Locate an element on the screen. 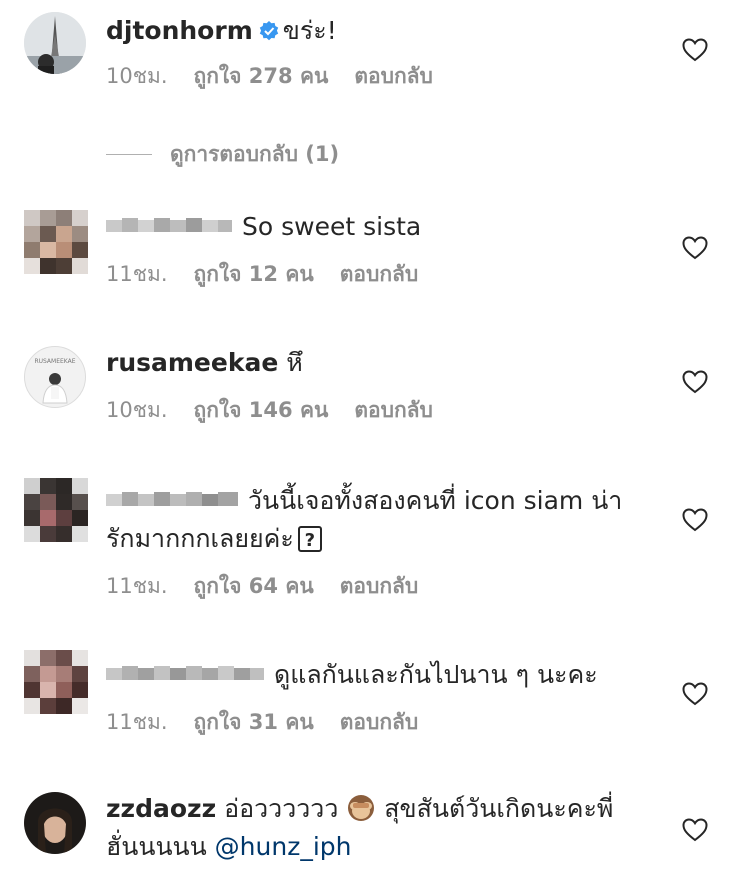 Image resolution: width=750 pixels, height=870 pixels. comment-text: อ่อวววววว is located at coordinates (281, 808).